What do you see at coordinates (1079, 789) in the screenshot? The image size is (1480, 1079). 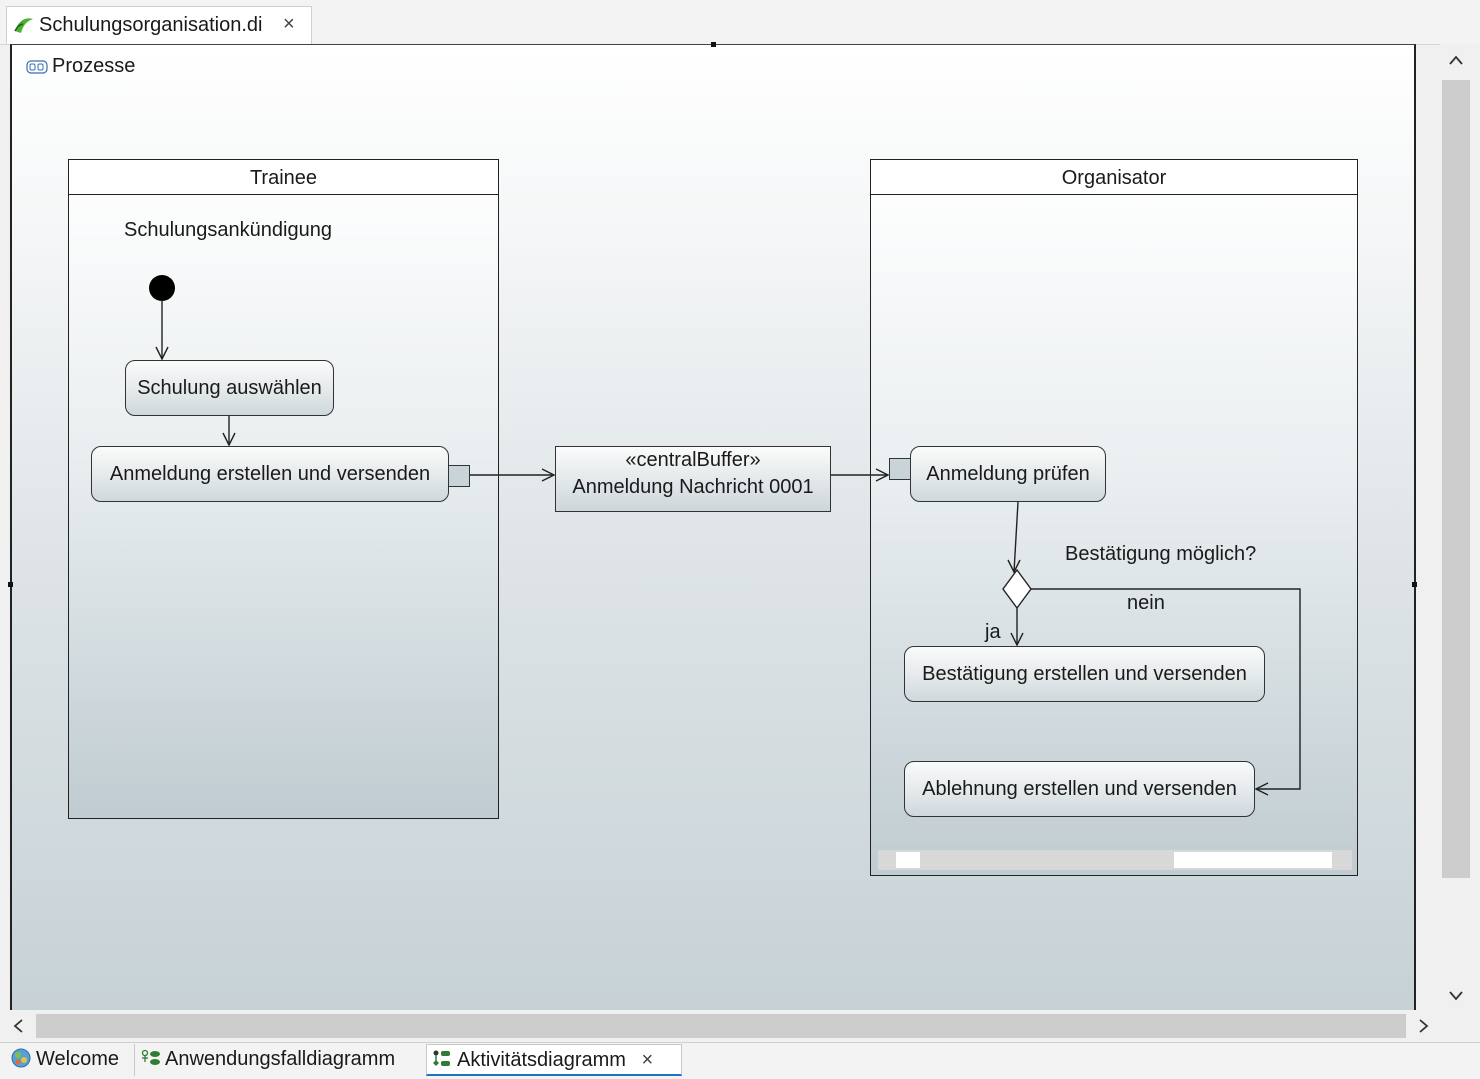 I see `action-ablehnung-erstellen: Ablehnung erstellen und versenden` at bounding box center [1079, 789].